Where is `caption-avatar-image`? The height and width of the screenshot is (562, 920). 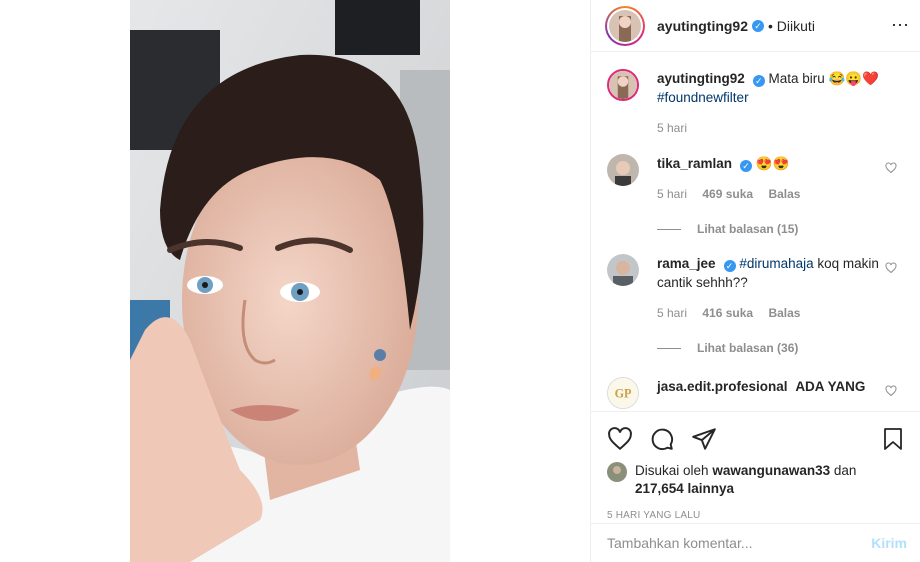 caption-avatar-image is located at coordinates (623, 85).